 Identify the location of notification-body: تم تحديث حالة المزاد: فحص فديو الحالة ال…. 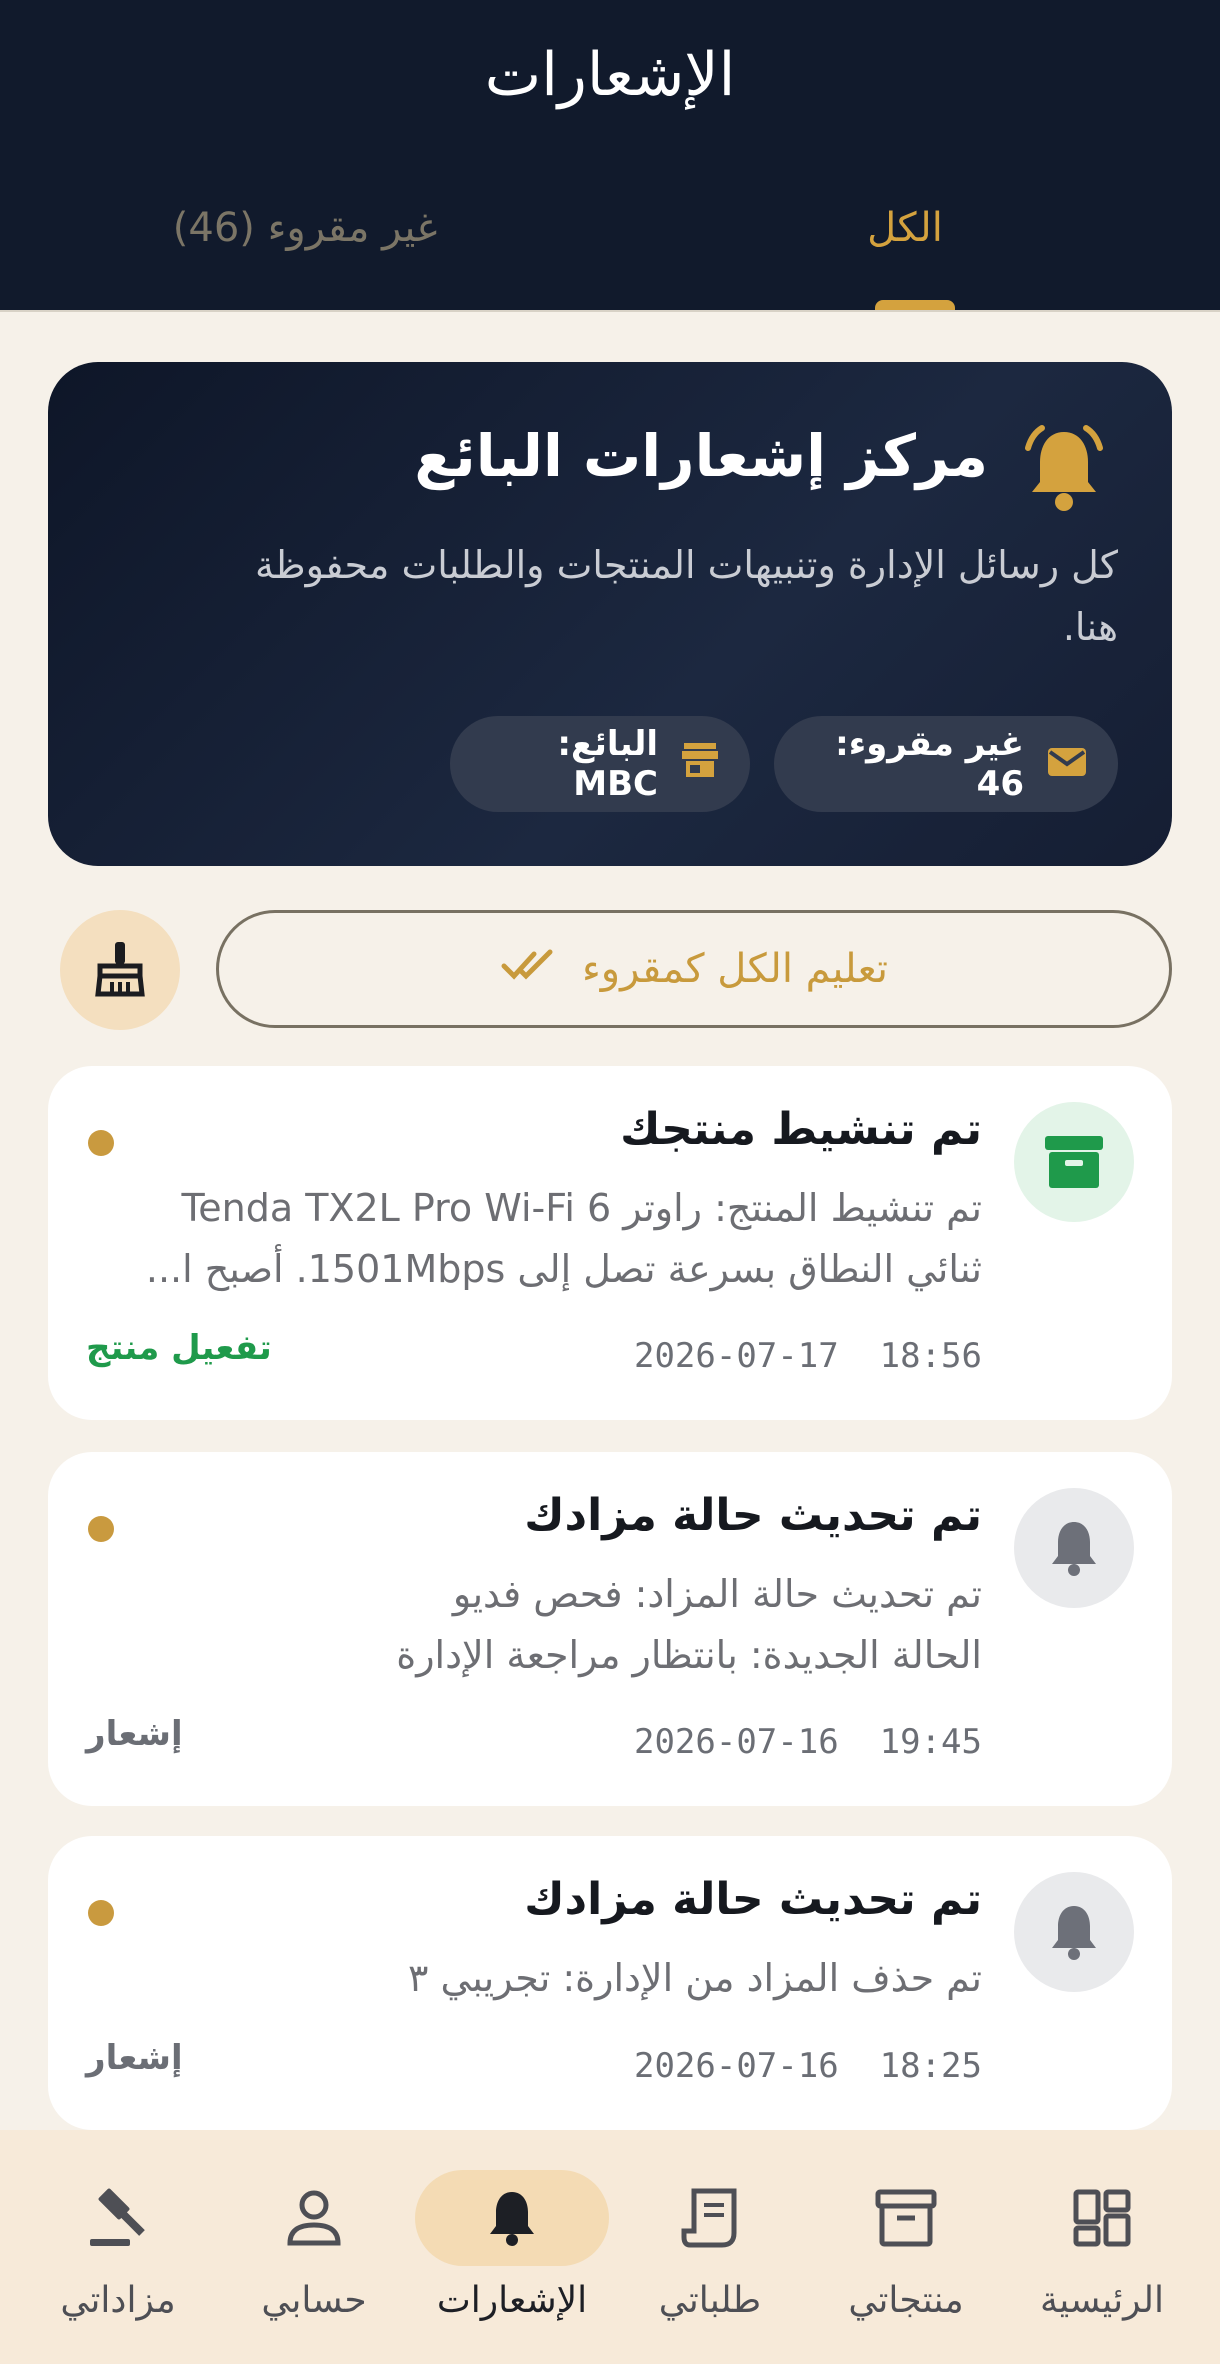
(542, 1625).